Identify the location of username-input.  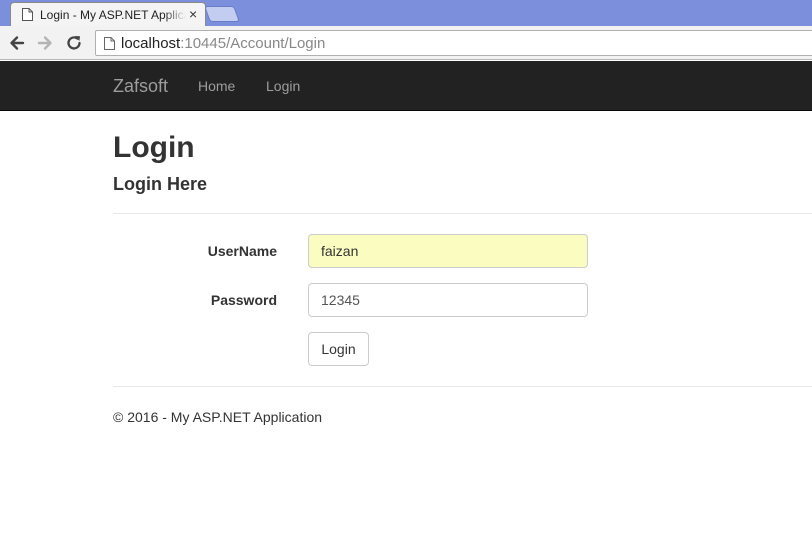
(448, 251).